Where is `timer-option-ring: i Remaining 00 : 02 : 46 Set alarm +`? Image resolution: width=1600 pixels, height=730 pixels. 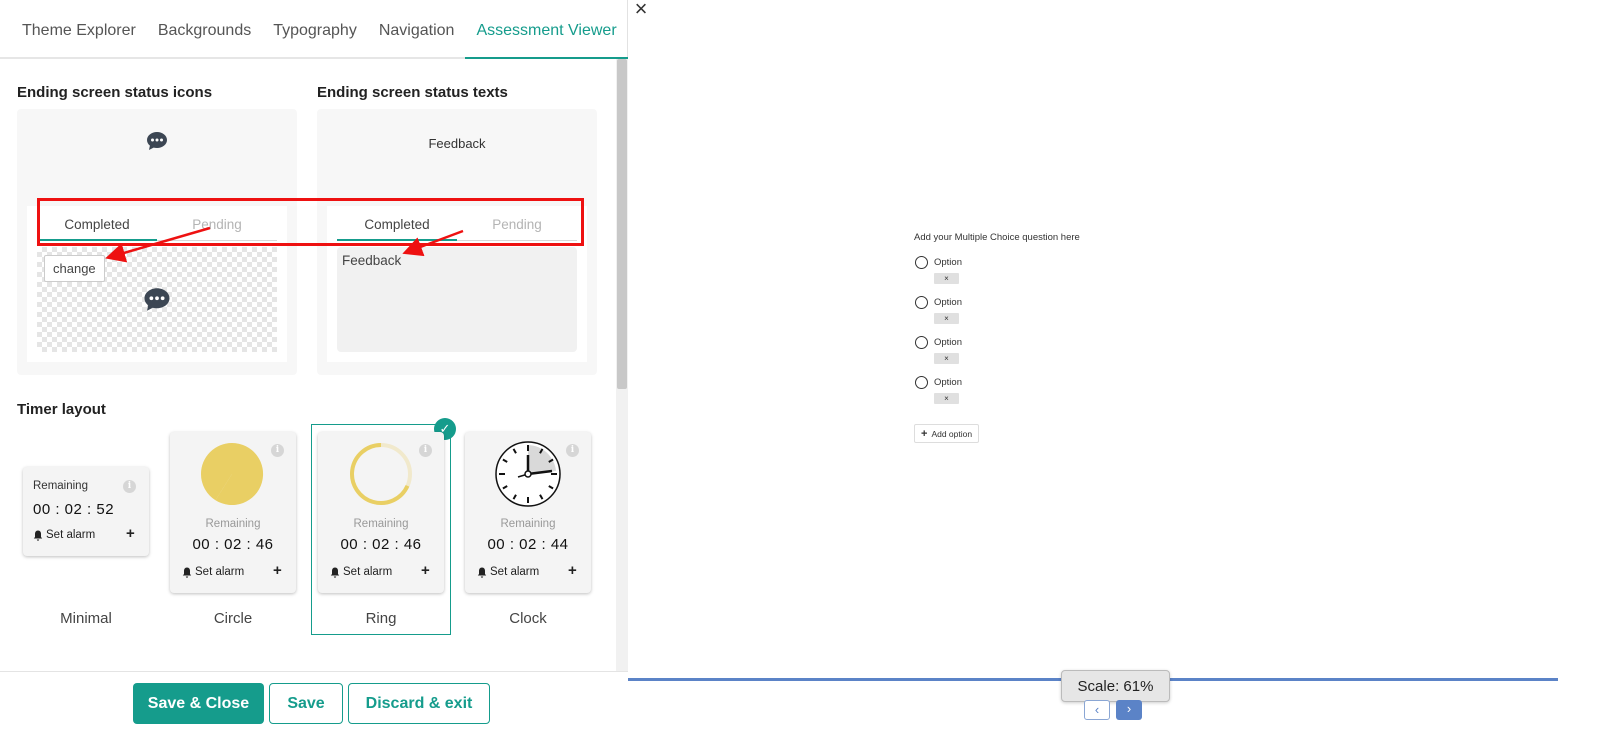
timer-option-ring: i Remaining 00 : 02 : 46 Set alarm + is located at coordinates (381, 512).